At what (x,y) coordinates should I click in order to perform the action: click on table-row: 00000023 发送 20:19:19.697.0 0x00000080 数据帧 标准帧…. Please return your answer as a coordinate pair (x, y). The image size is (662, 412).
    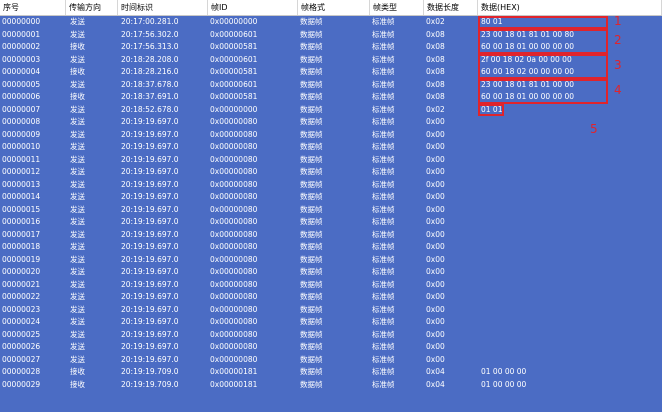
    Looking at the image, I should click on (331, 310).